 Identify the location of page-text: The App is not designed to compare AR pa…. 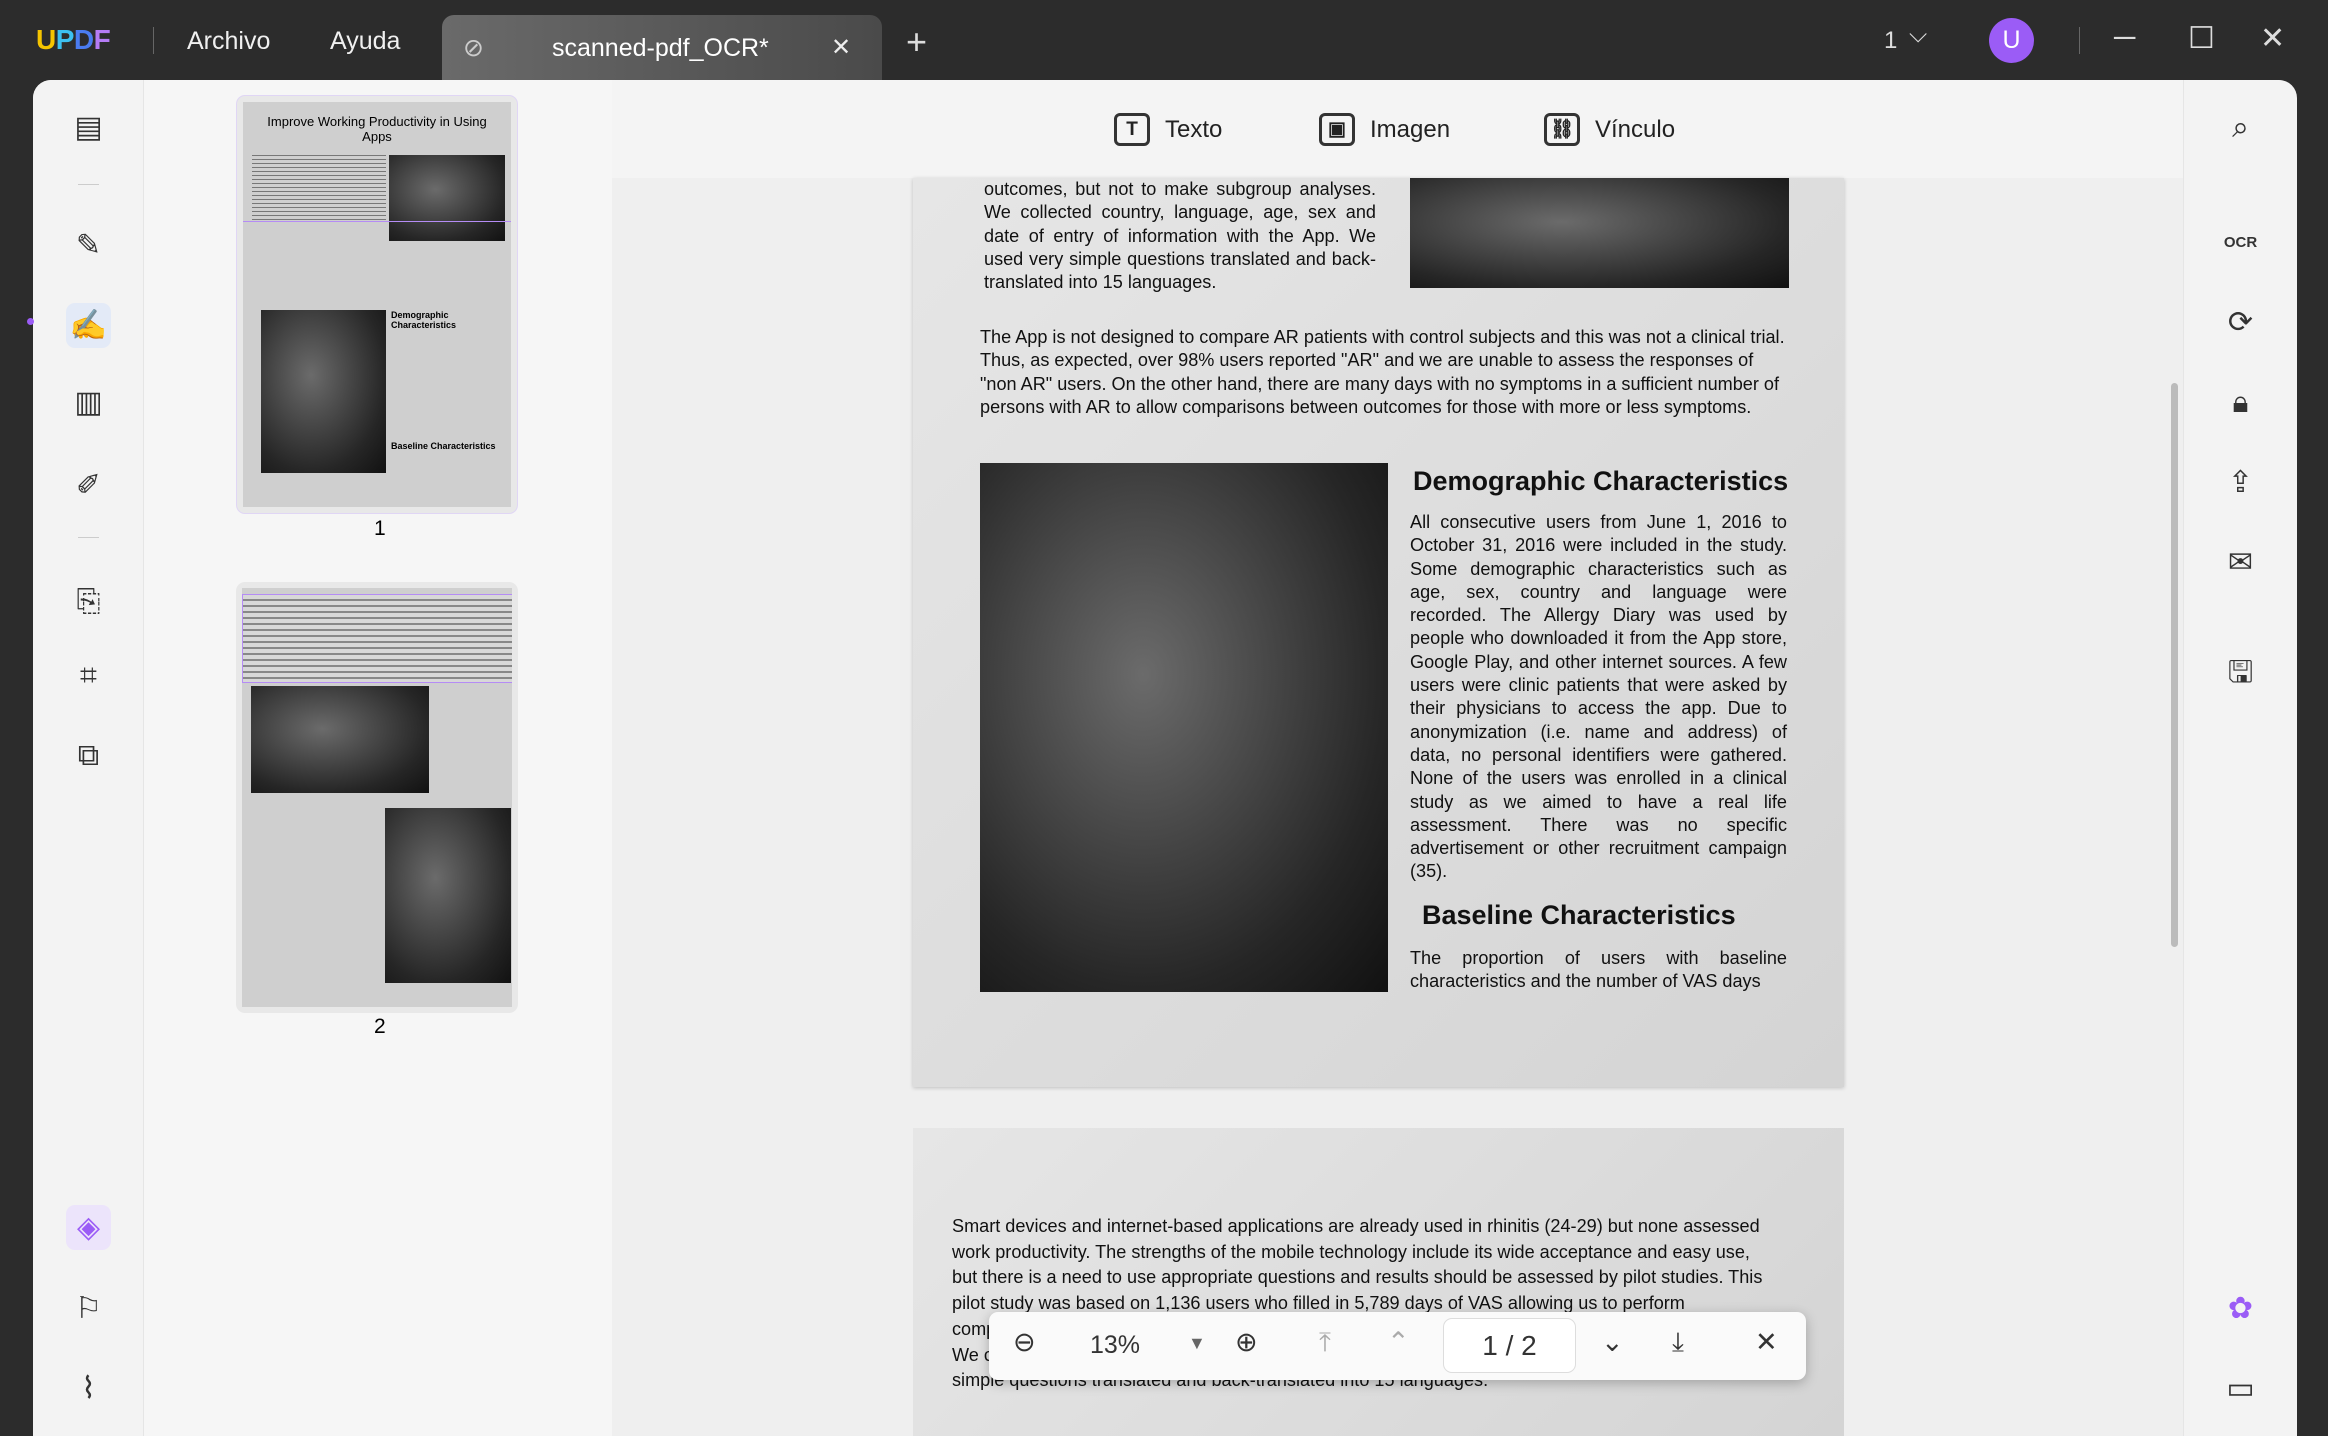
(1382, 372).